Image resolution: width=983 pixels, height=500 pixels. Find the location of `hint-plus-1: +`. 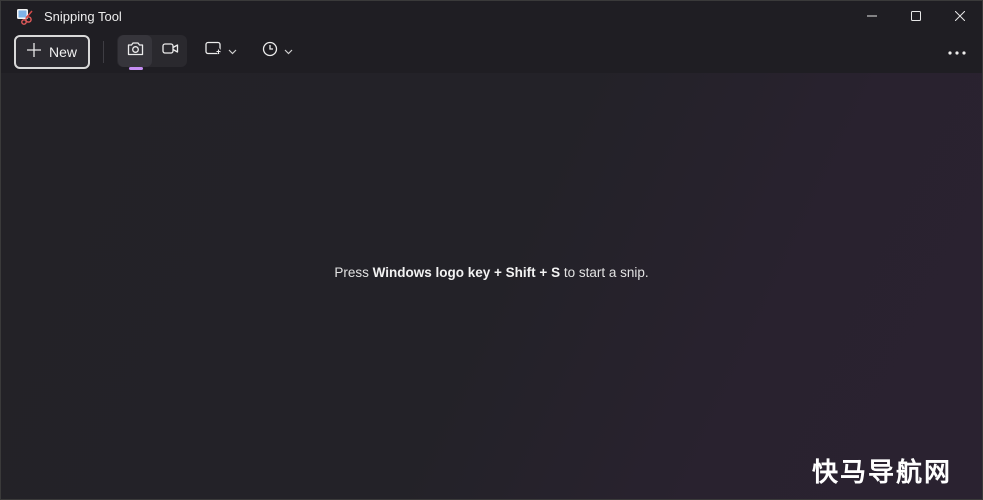

hint-plus-1: + is located at coordinates (498, 272).